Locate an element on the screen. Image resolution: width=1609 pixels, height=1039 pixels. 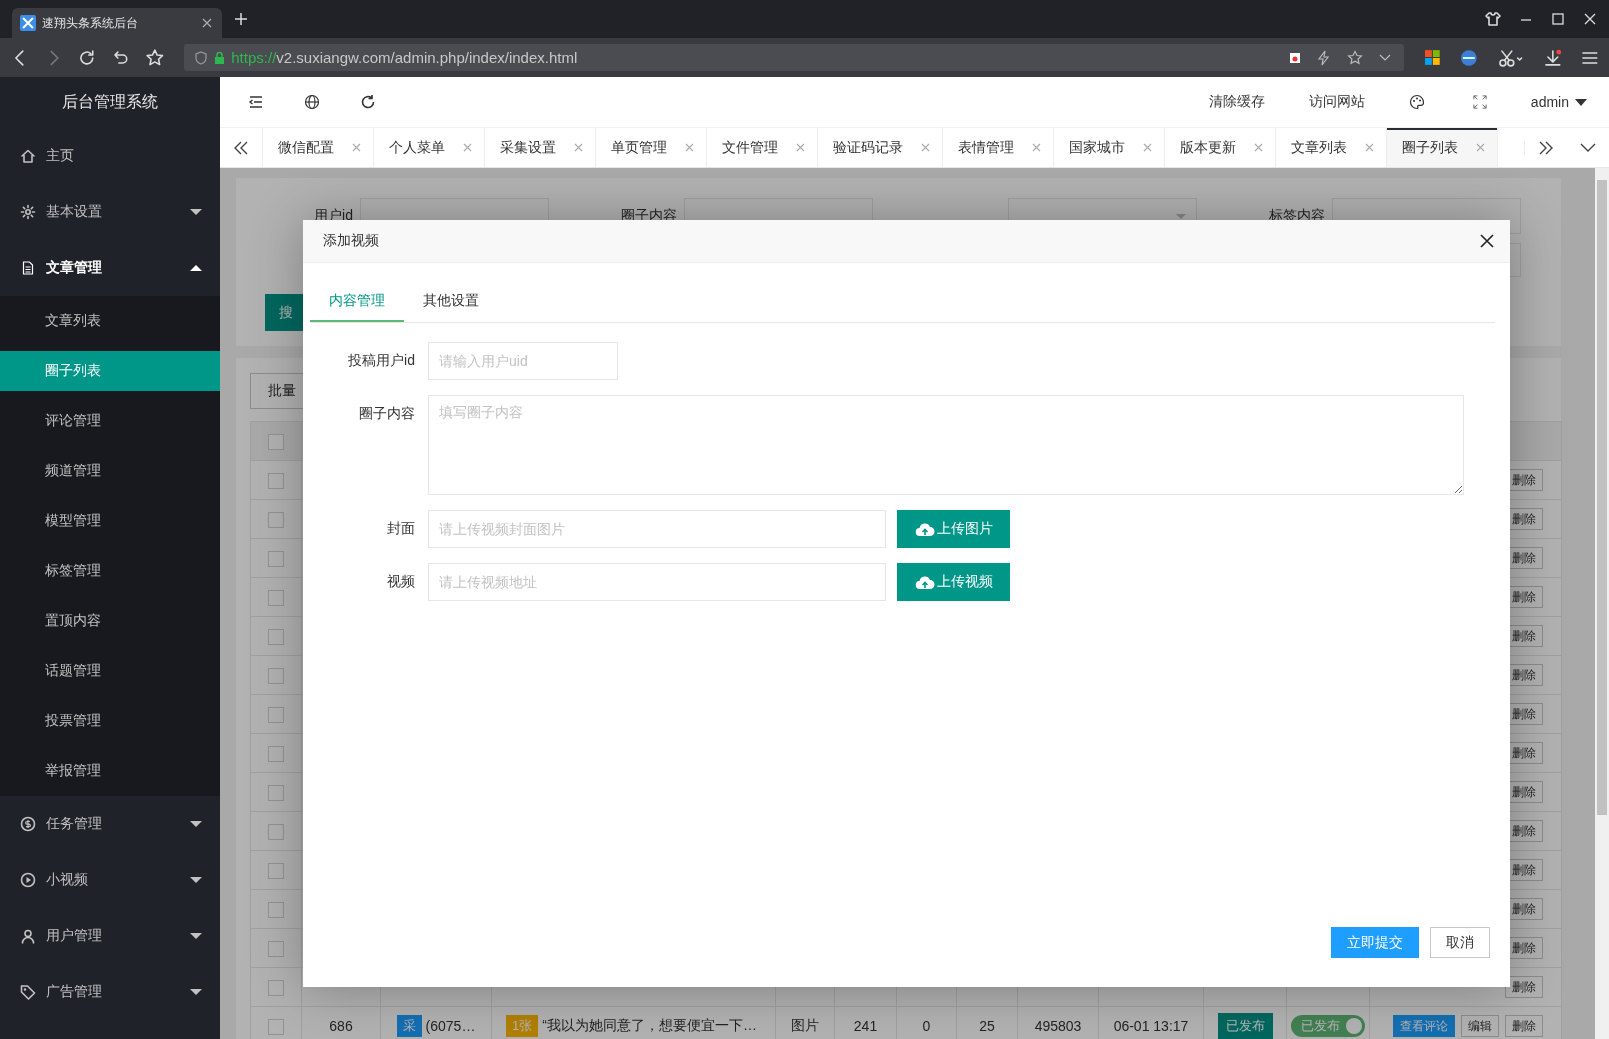
submenu-item: 评论管理 is located at coordinates (110, 421).